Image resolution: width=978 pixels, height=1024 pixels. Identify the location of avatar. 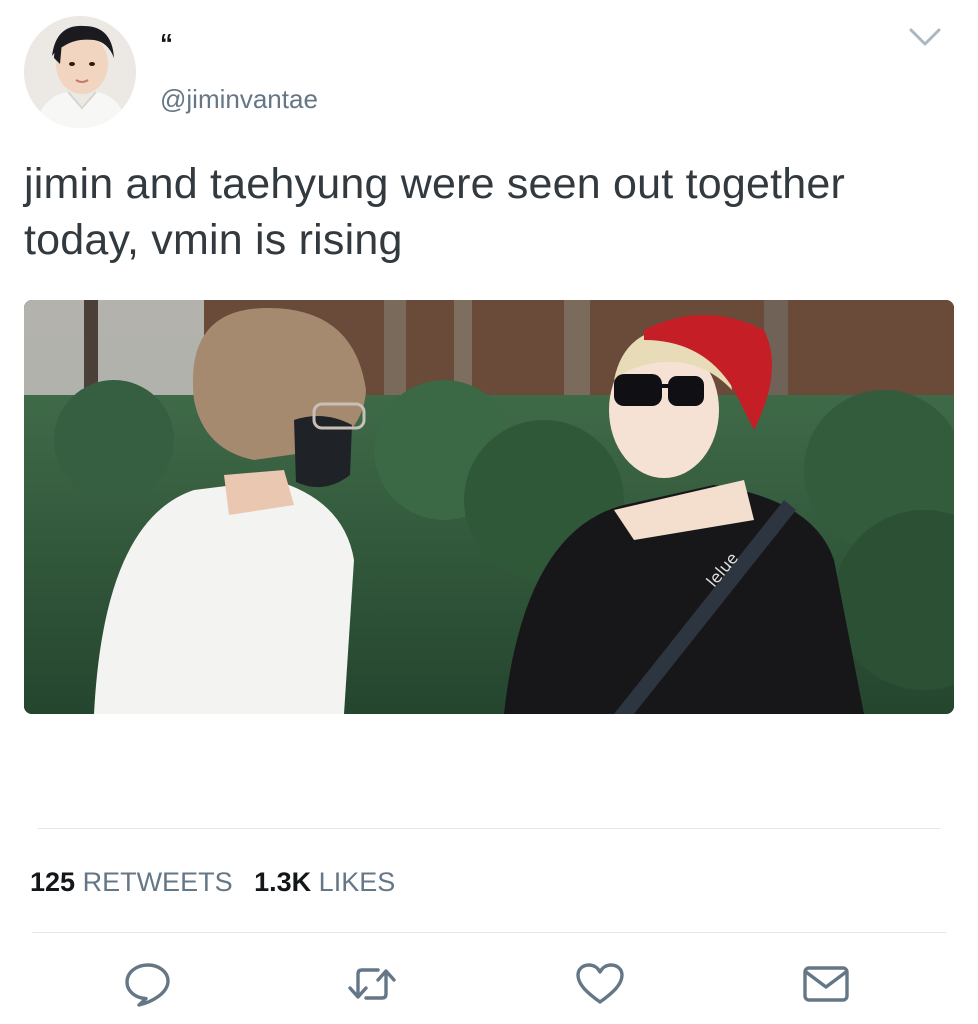
(80, 72).